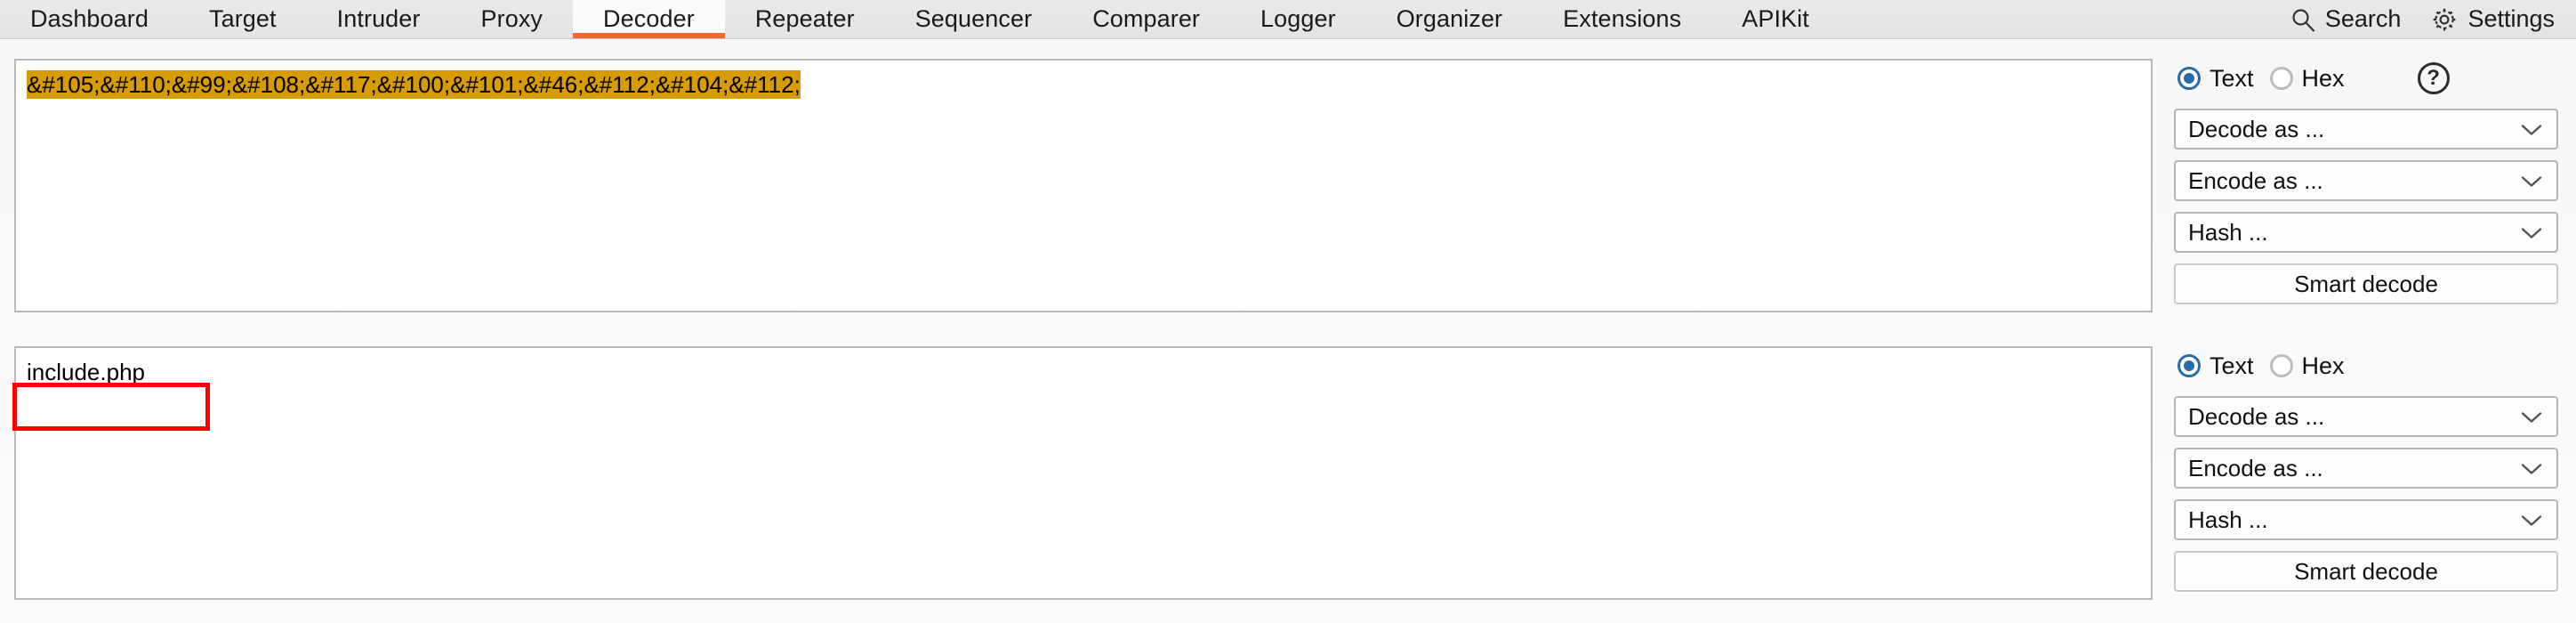  I want to click on tab-dashboard: Dashboard, so click(89, 19).